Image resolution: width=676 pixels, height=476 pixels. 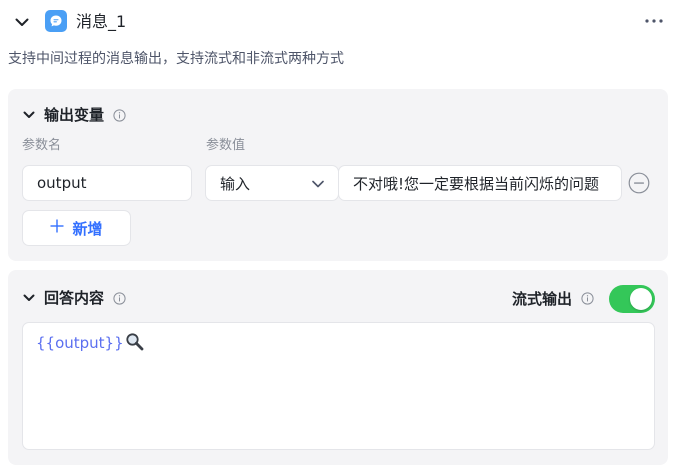 I want to click on section-title: 输出变量, so click(x=74, y=115).